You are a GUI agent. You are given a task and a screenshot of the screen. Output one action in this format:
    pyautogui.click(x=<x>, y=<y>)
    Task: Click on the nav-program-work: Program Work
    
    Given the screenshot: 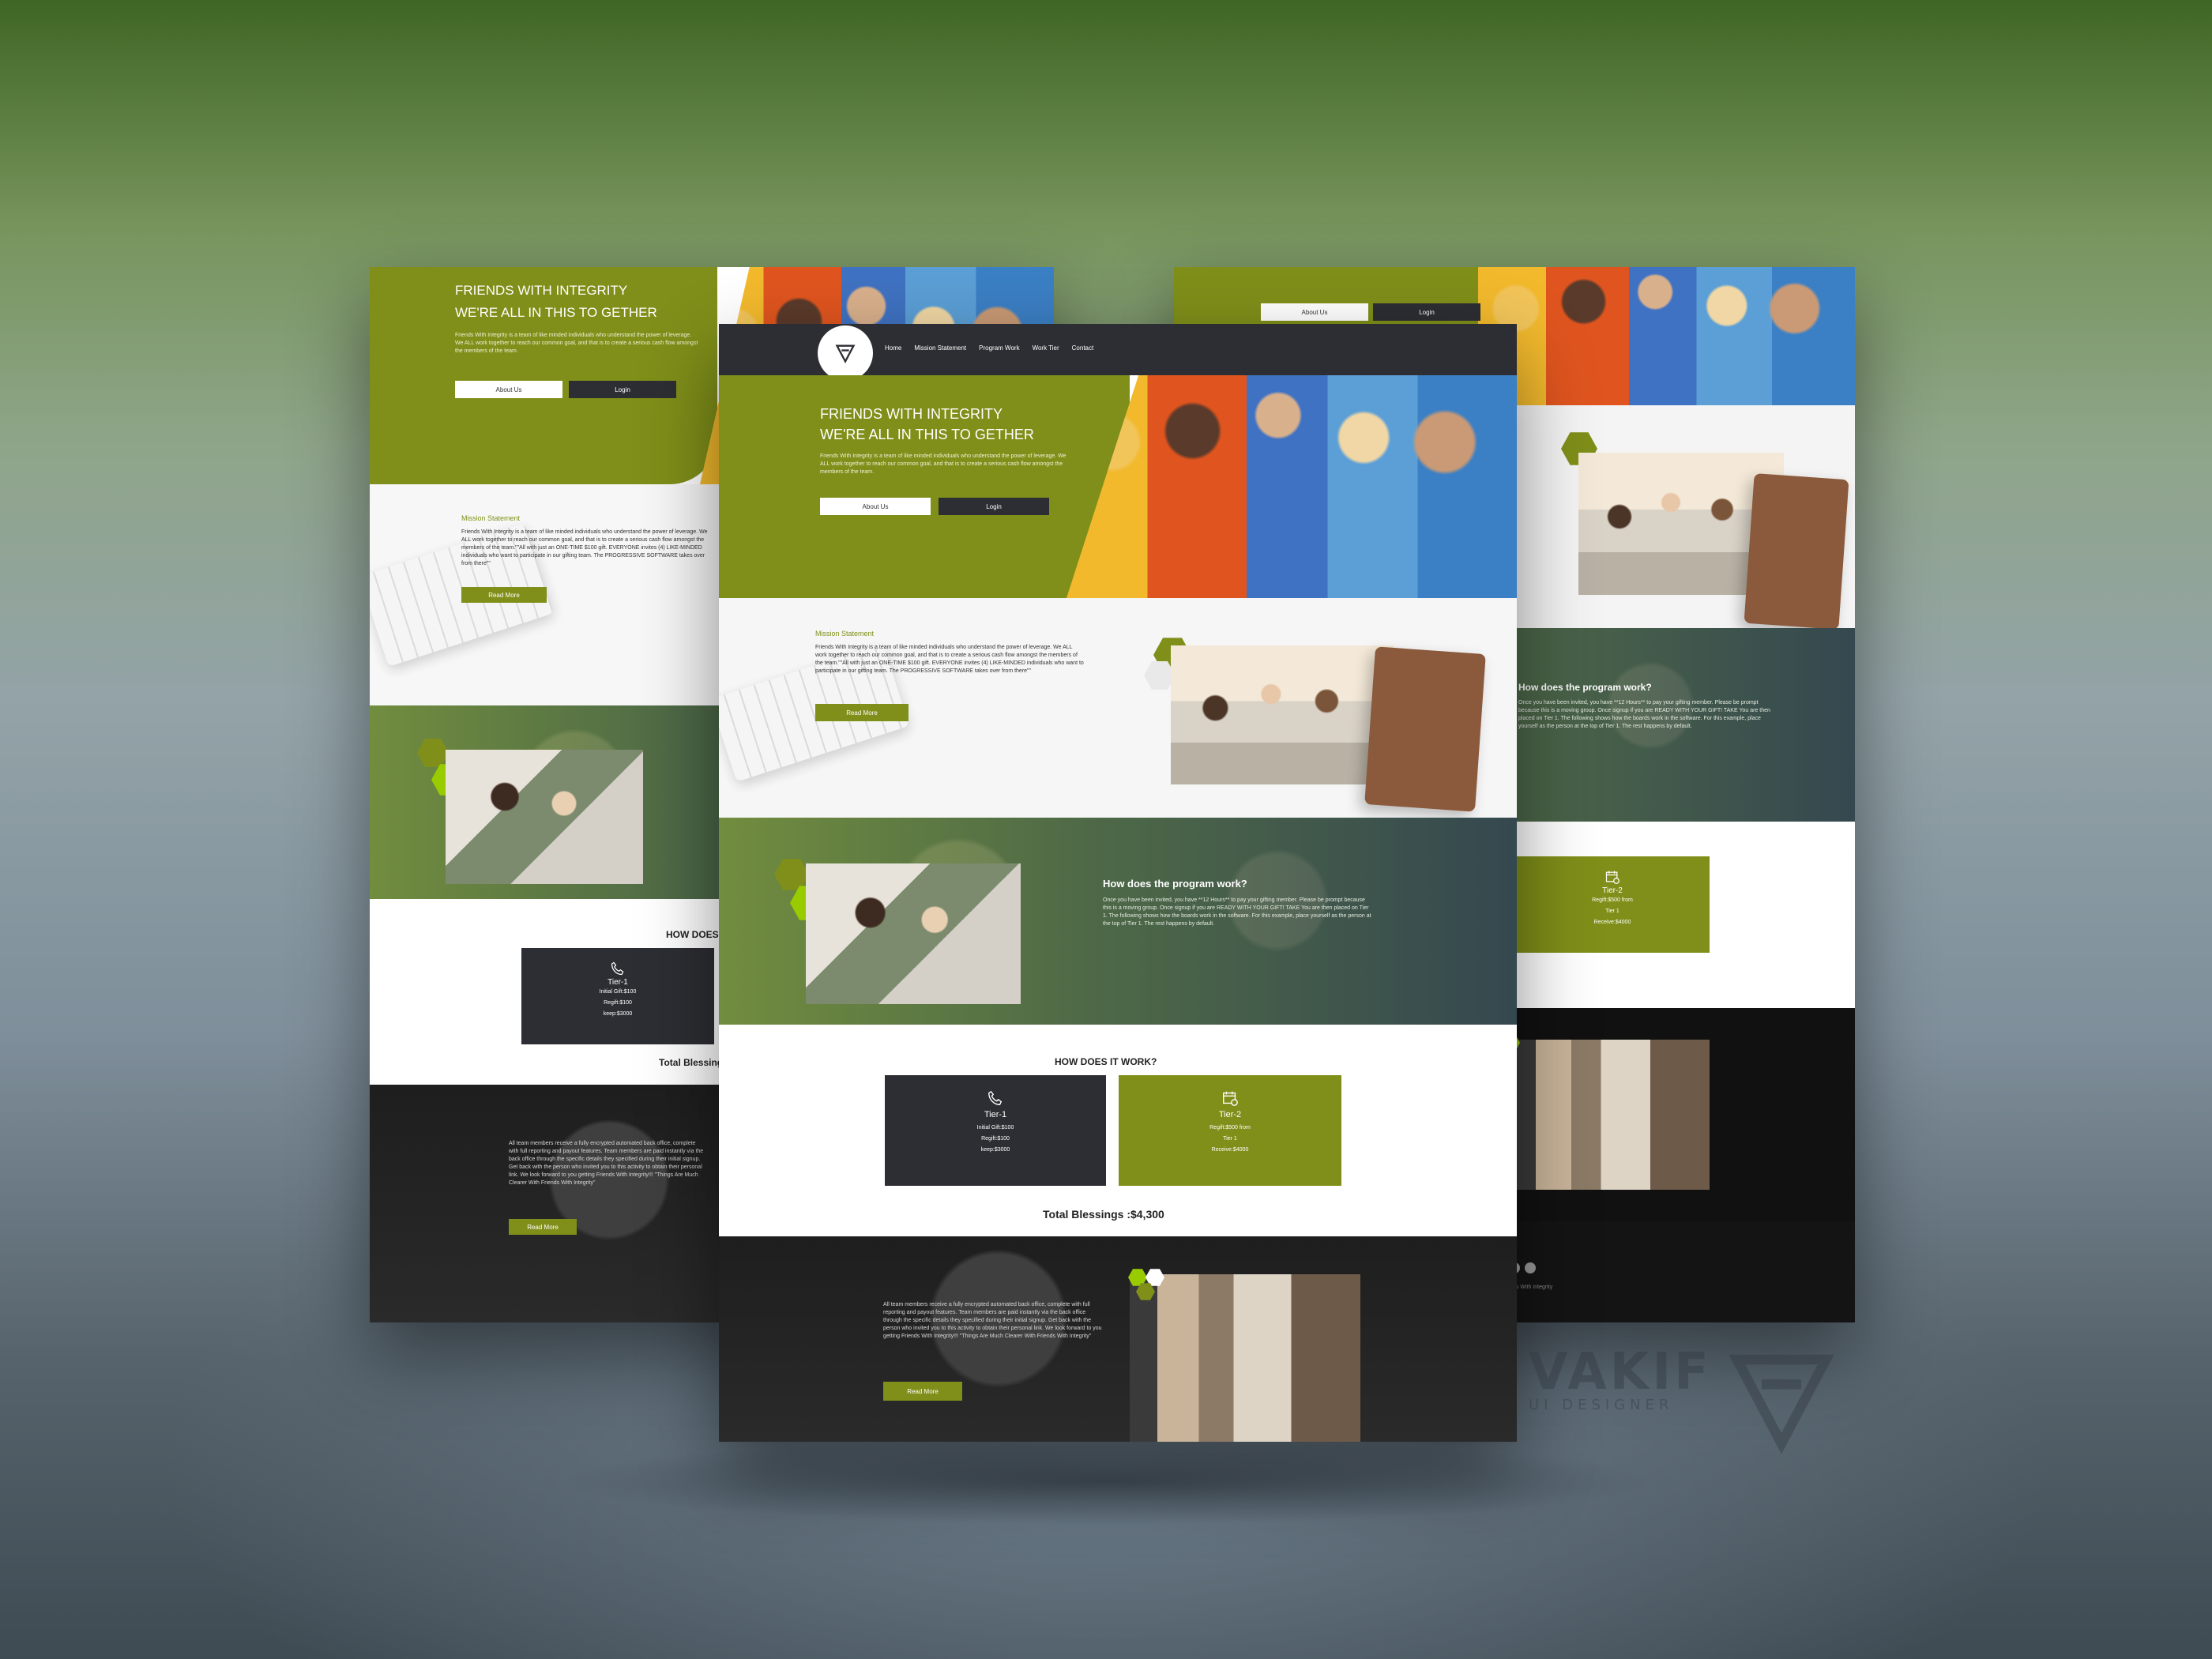 What is the action you would take?
    pyautogui.click(x=999, y=348)
    